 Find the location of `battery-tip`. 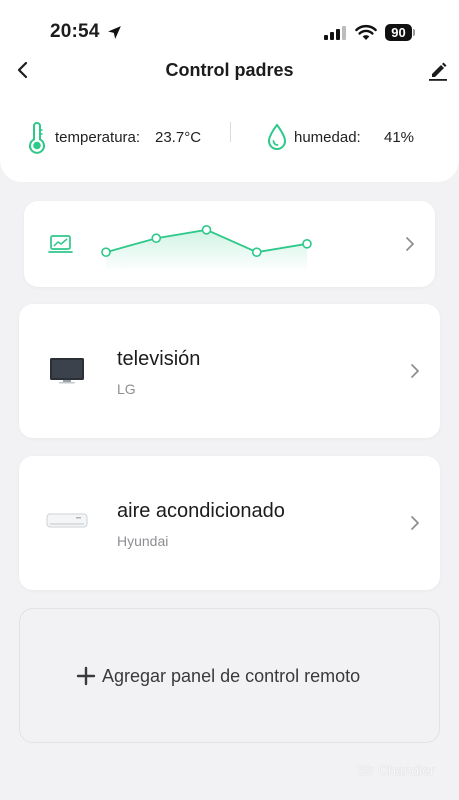

battery-tip is located at coordinates (414, 32).